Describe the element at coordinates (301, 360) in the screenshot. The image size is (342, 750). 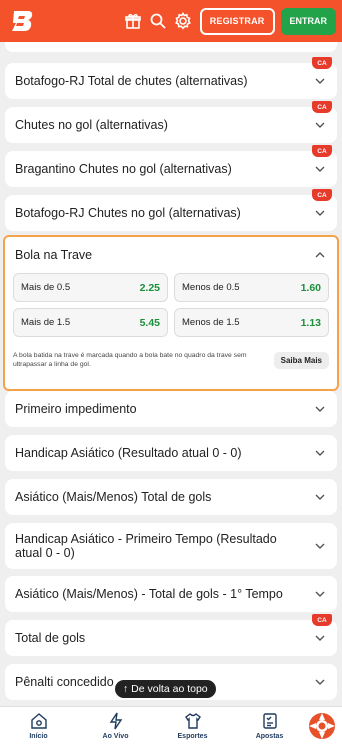
I see `saiba-mais-button: Saiba Mais` at that location.